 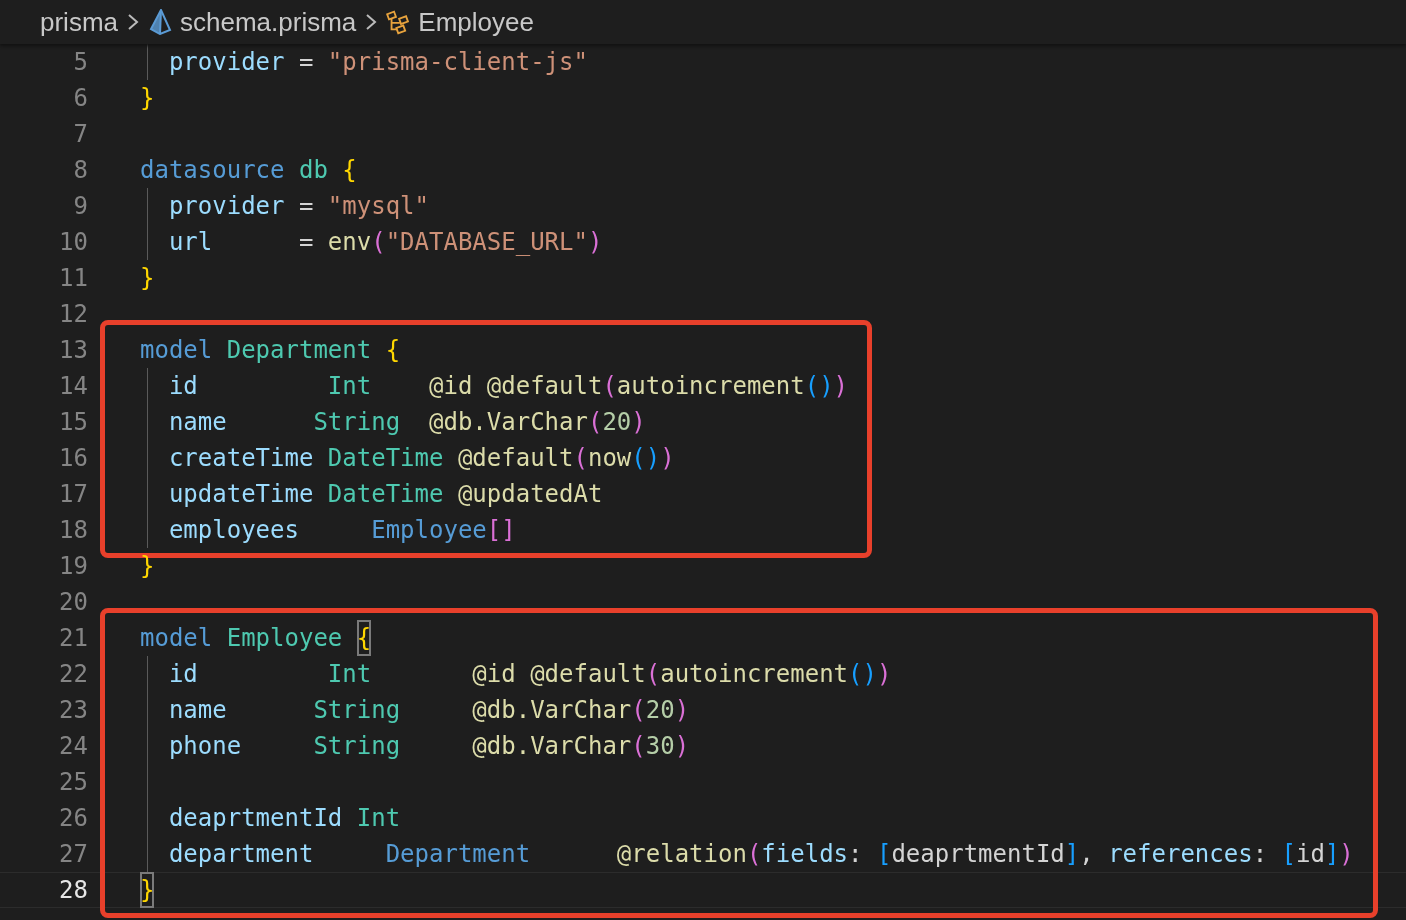 I want to click on line-number: 18, so click(x=73, y=530).